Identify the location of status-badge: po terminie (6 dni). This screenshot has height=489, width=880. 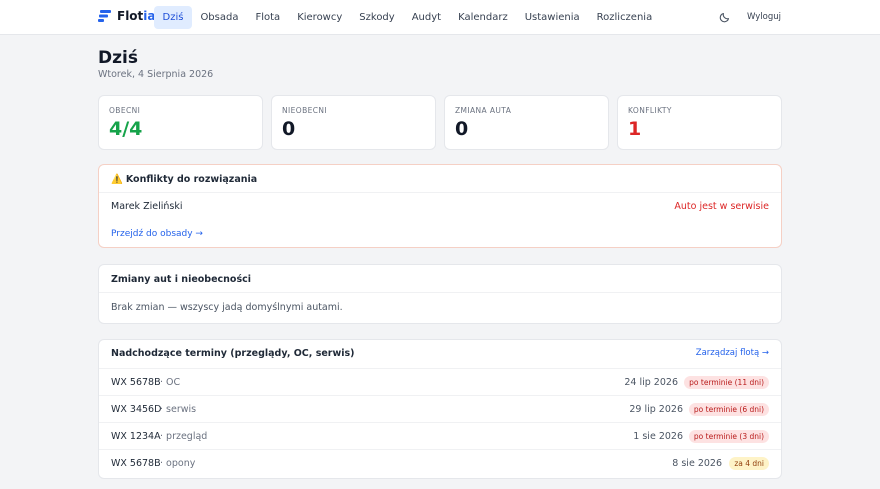
(728, 409).